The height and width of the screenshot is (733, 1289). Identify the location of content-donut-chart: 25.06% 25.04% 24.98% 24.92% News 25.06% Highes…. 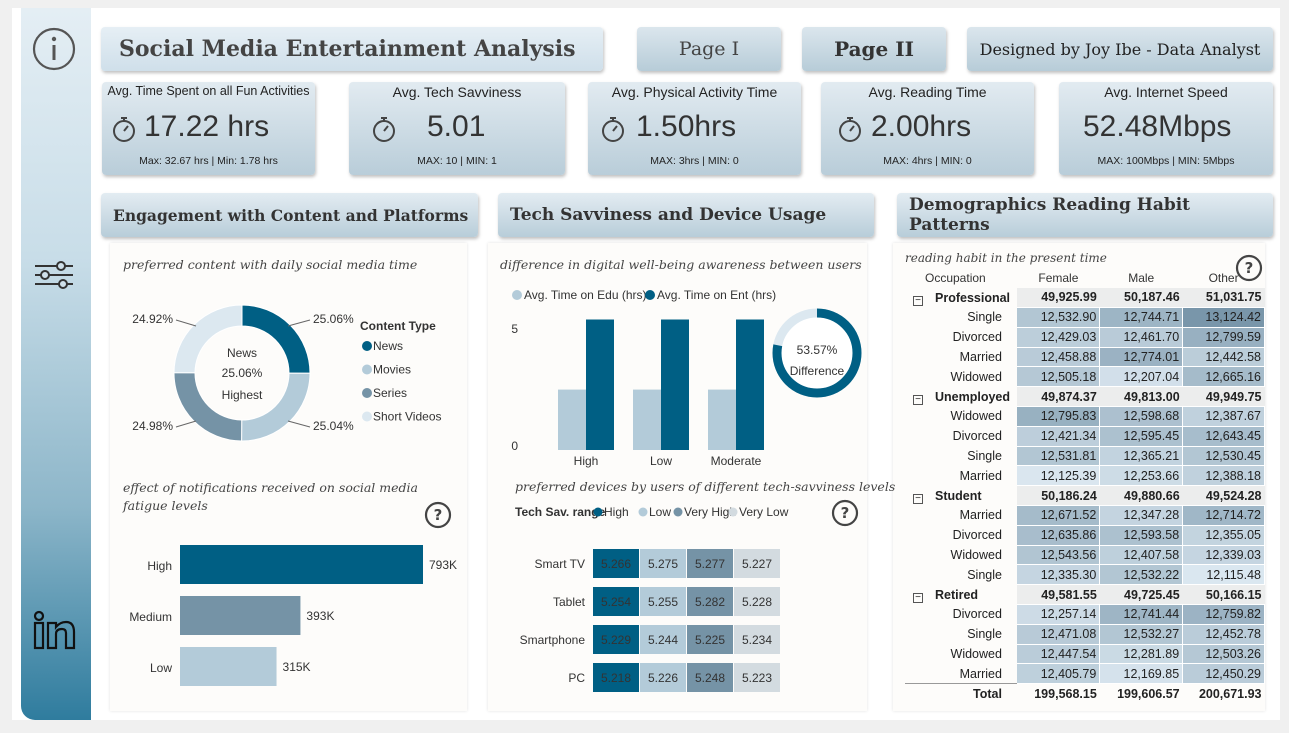
(288, 370).